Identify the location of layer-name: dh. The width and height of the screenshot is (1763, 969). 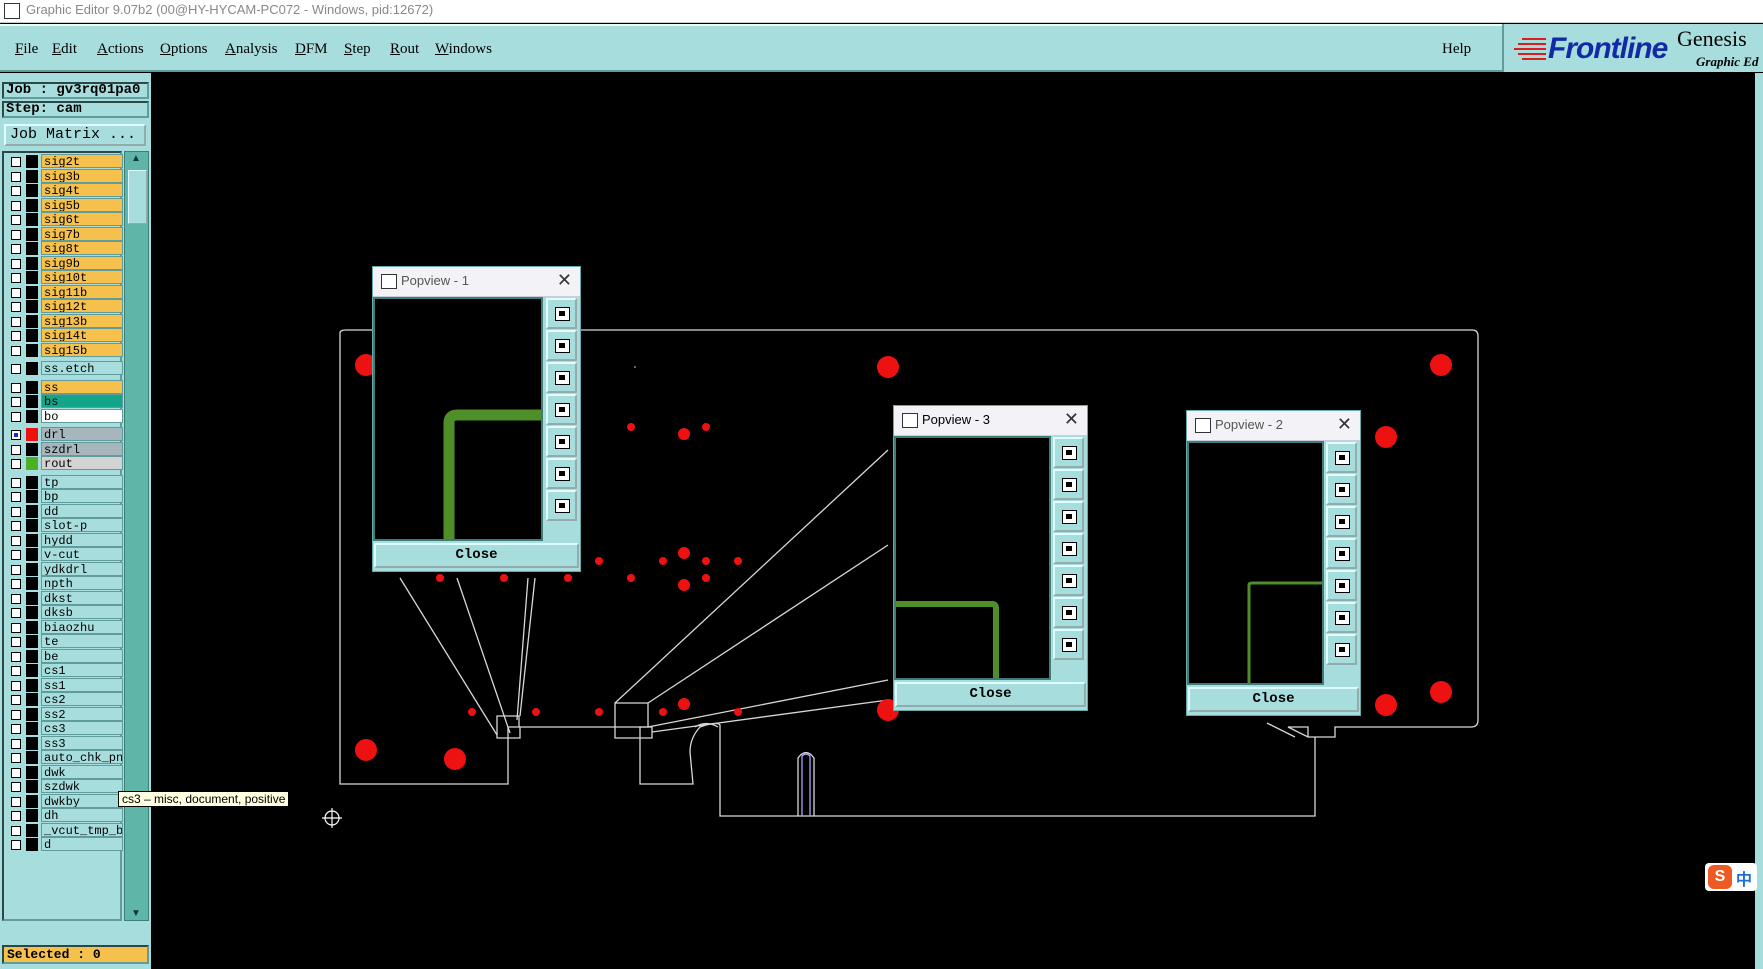
(82, 815).